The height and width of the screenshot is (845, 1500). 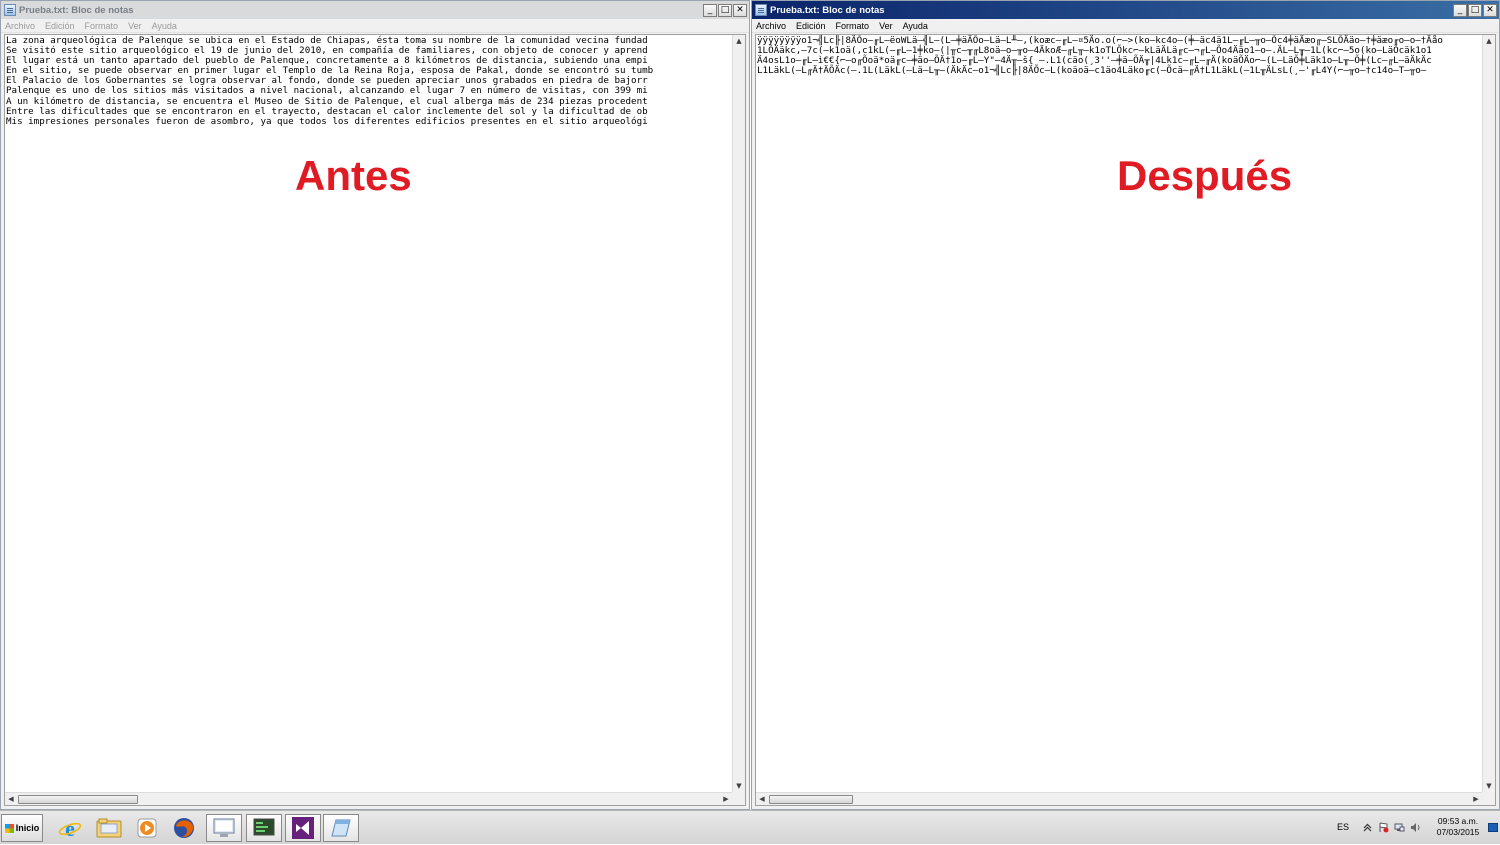 What do you see at coordinates (1383, 827) in the screenshot?
I see `action-center-flag-icon` at bounding box center [1383, 827].